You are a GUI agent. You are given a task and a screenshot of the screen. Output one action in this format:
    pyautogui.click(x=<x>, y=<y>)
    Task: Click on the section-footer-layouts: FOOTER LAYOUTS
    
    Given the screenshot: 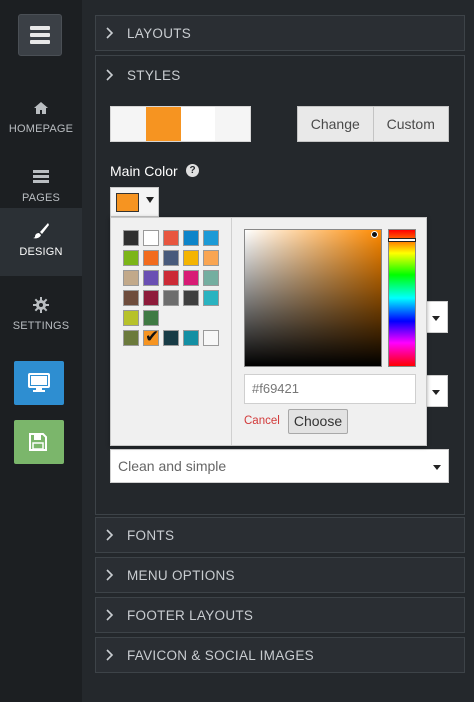 What is the action you would take?
    pyautogui.click(x=280, y=615)
    